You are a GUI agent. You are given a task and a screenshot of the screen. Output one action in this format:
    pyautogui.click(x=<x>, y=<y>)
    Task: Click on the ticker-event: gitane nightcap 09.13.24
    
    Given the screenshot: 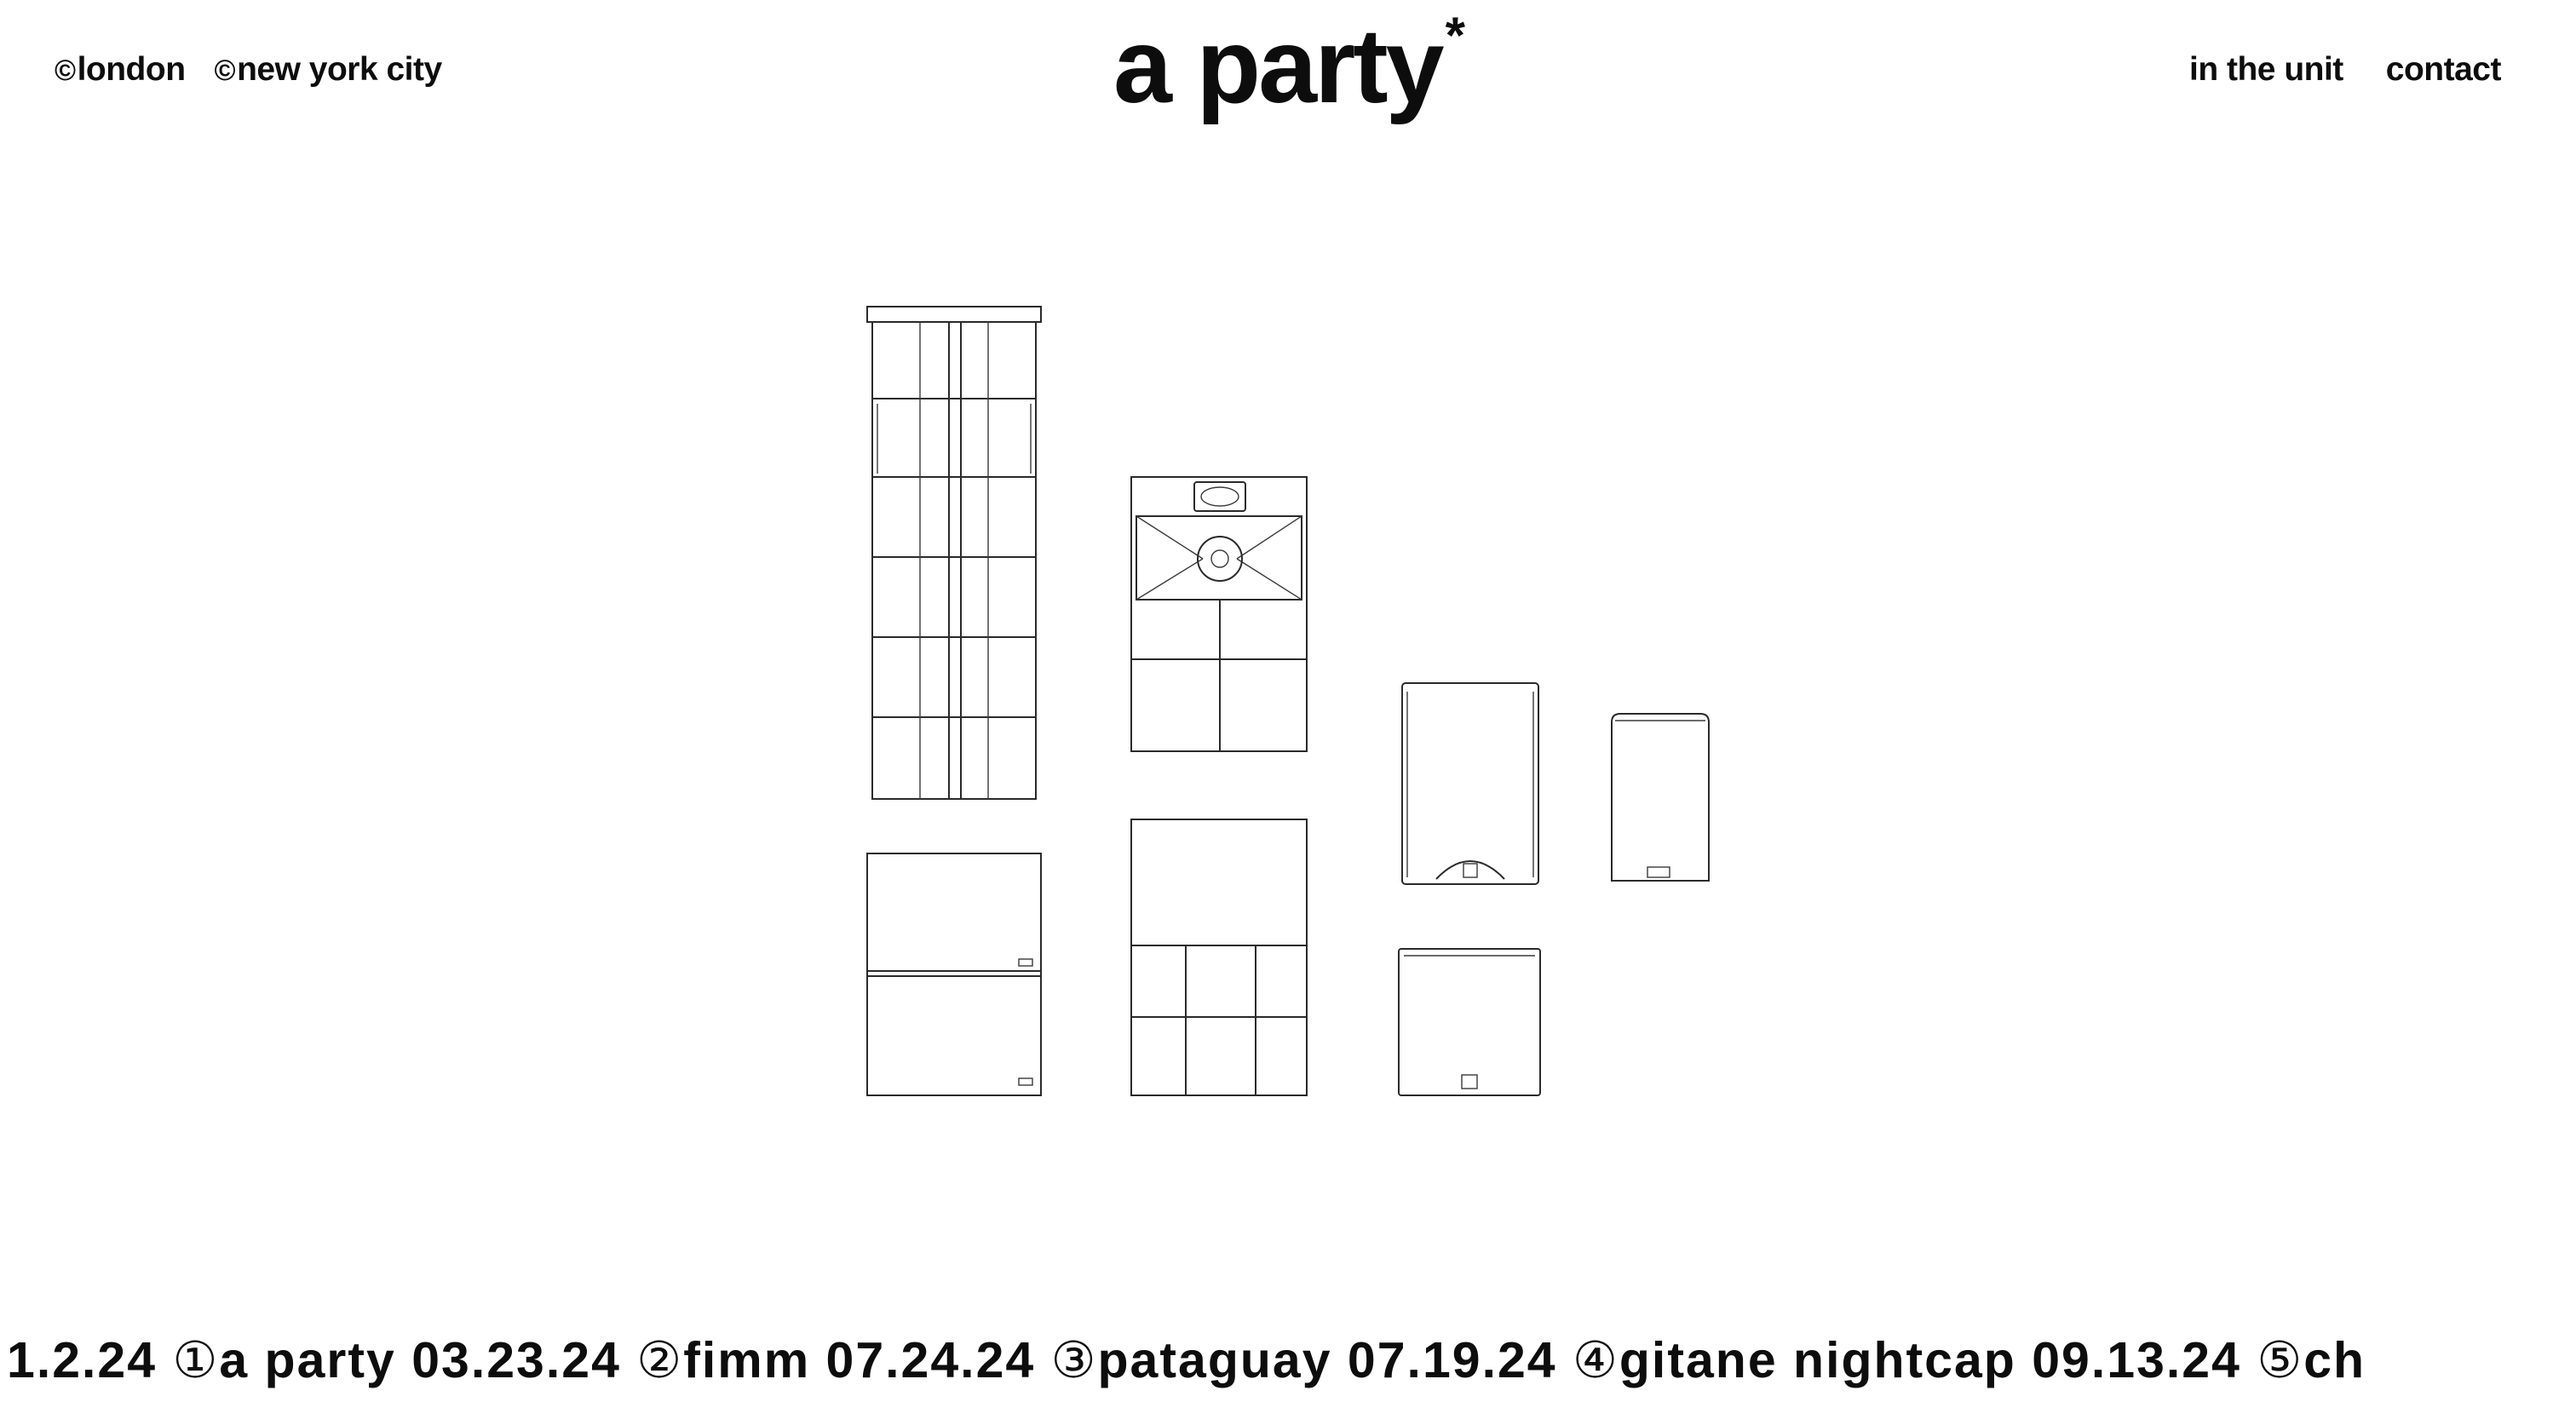 What is the action you would take?
    pyautogui.click(x=1938, y=1360)
    